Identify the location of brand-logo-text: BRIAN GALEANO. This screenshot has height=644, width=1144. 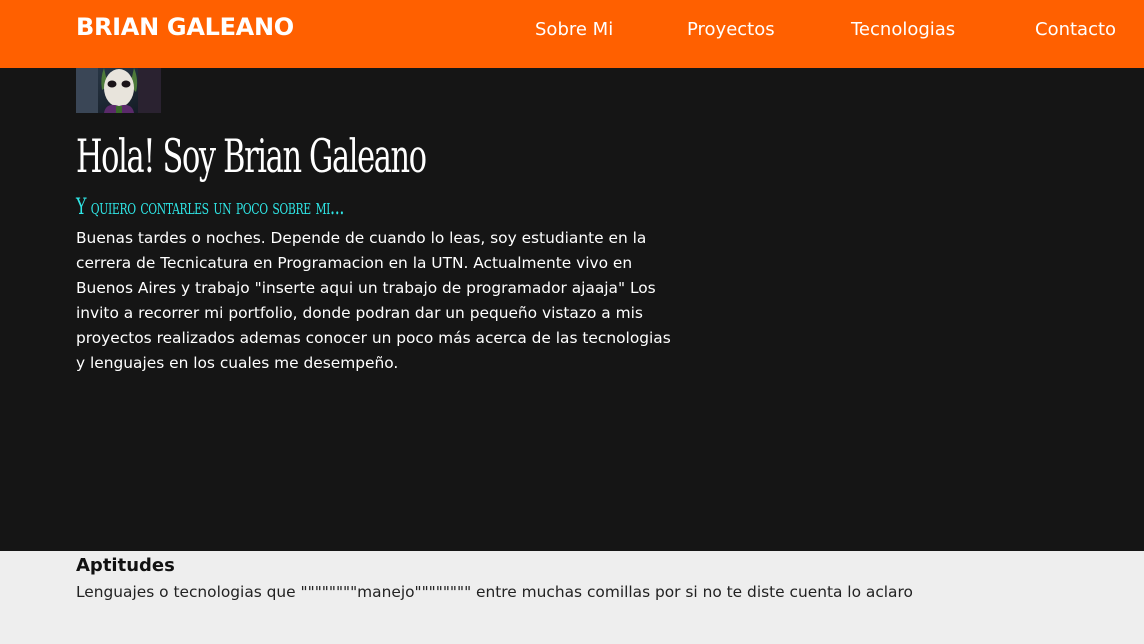
(185, 27).